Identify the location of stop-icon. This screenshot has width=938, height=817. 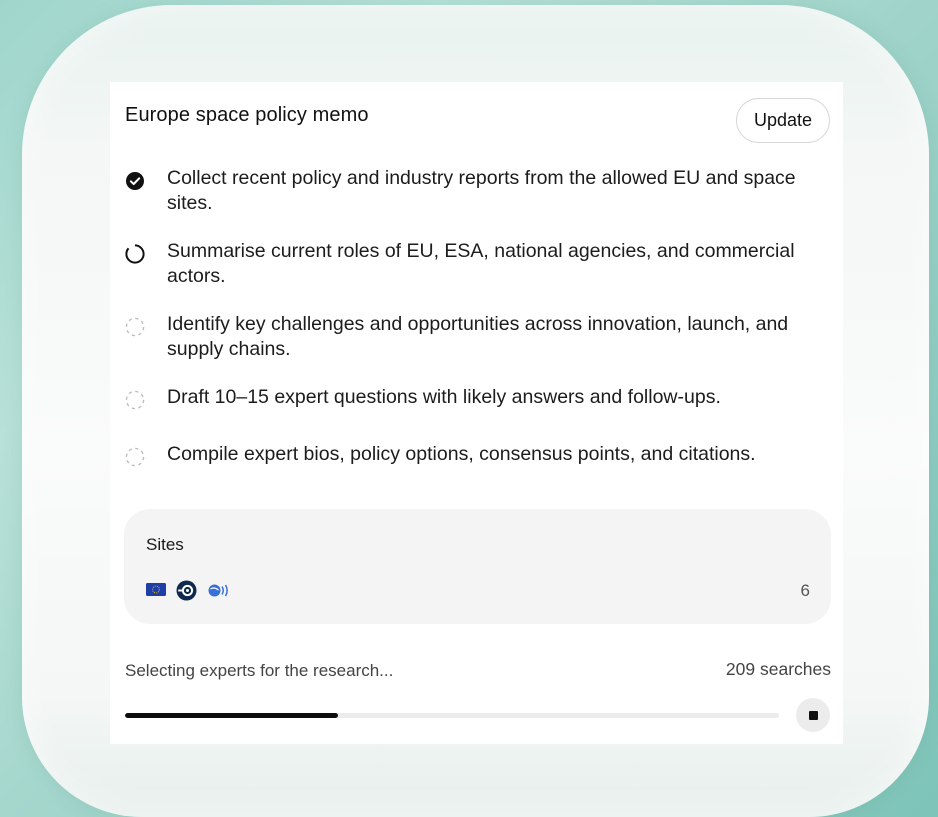
(813, 715).